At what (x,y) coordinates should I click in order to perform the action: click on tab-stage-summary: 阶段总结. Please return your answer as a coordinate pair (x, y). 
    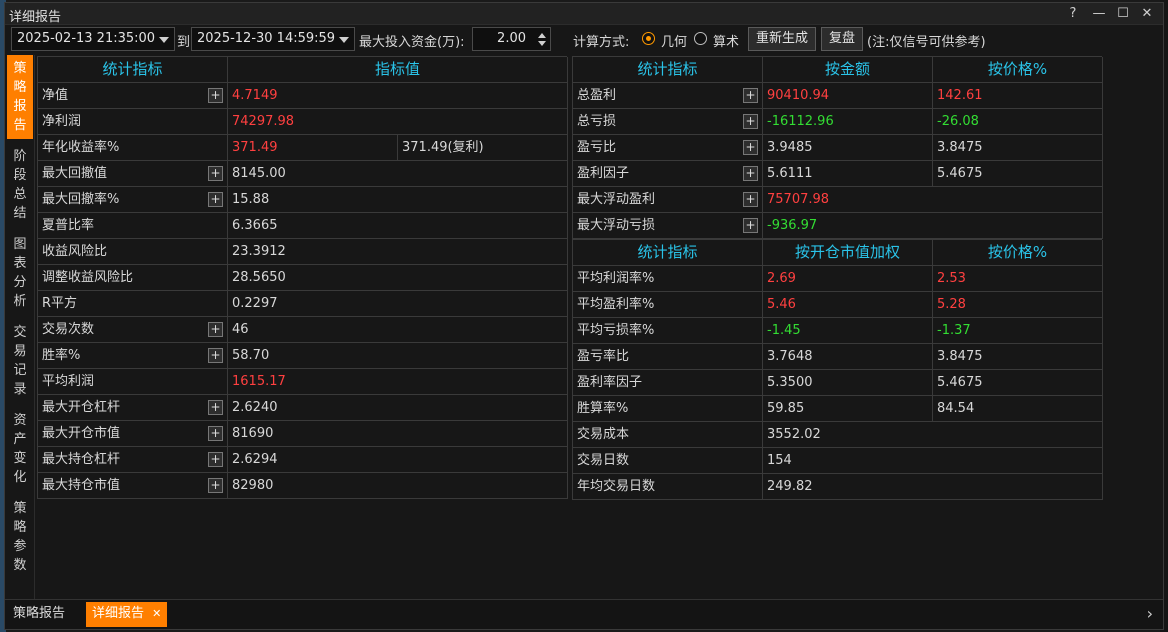
    Looking at the image, I should click on (20, 185).